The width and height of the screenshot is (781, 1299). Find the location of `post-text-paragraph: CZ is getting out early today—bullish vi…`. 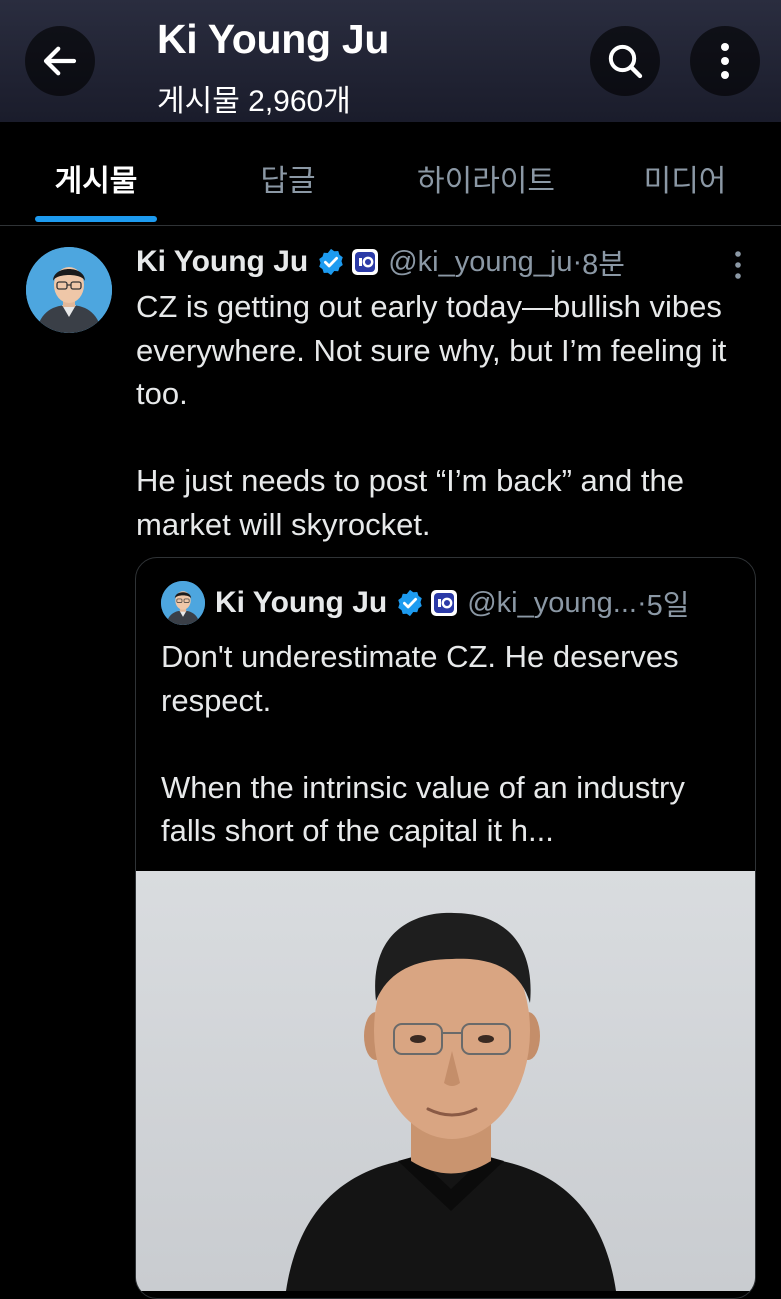

post-text-paragraph: CZ is getting out early today—bullish vi… is located at coordinates (431, 350).